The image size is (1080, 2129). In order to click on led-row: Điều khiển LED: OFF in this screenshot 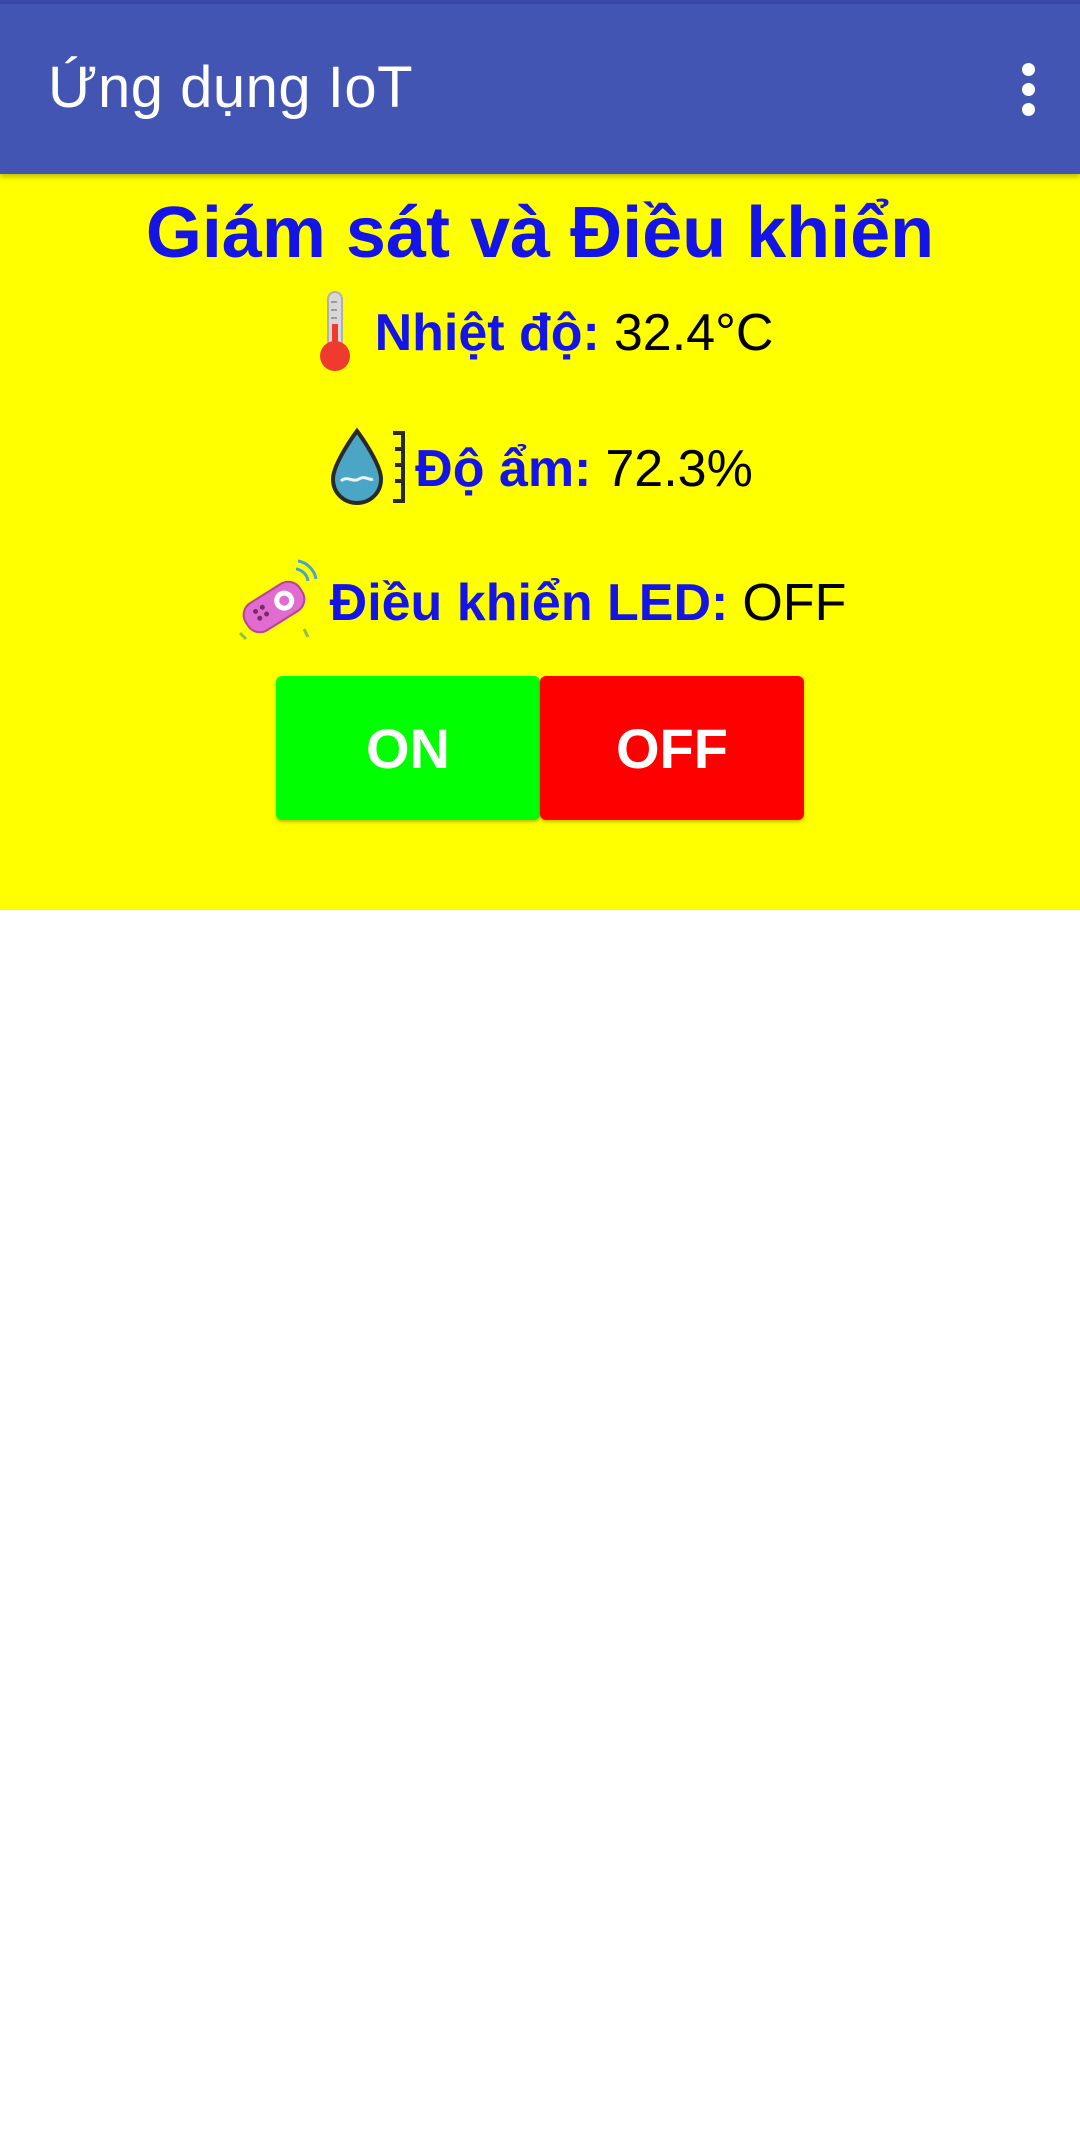, I will do `click(540, 603)`.